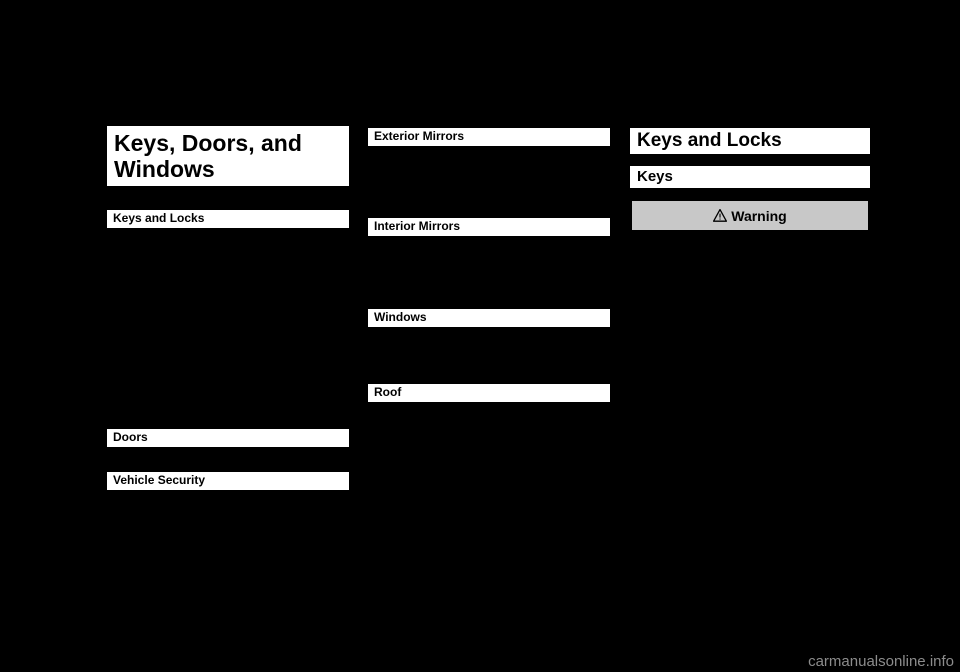 The height and width of the screenshot is (672, 960). Describe the element at coordinates (750, 177) in the screenshot. I see `section-heading-keys: Keys` at that location.